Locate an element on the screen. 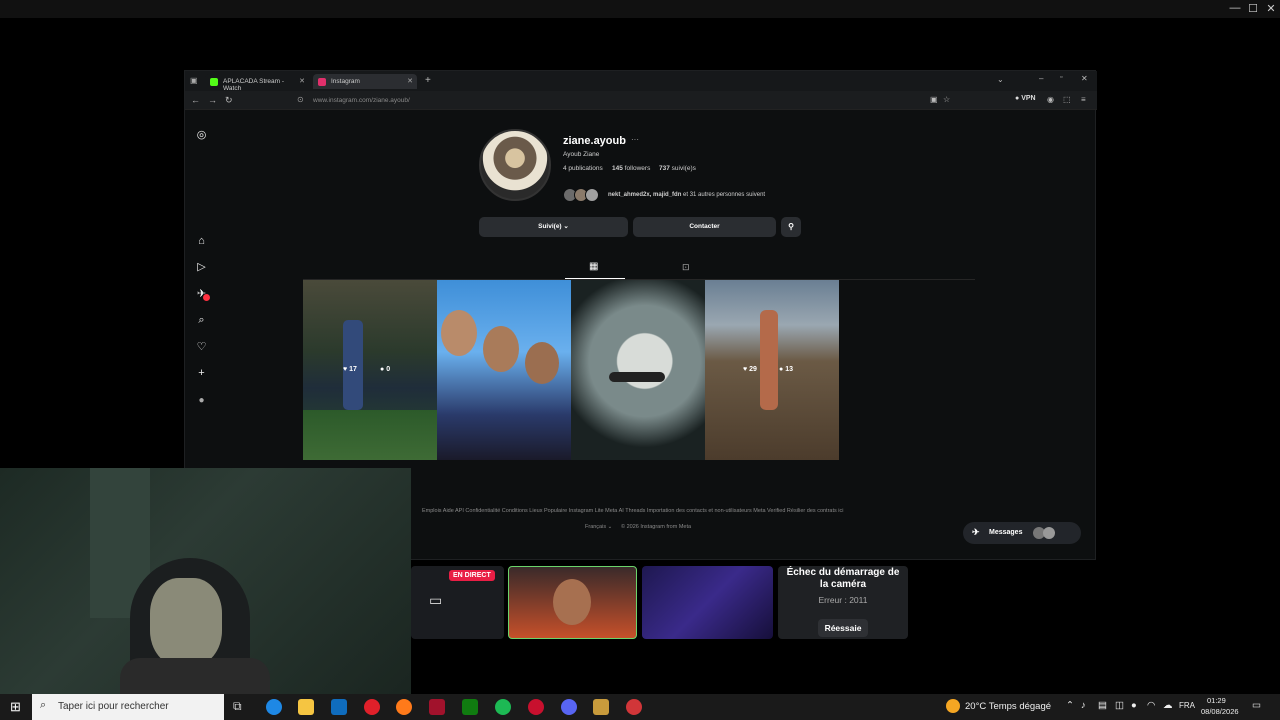  vpn-label: VPN is located at coordinates (1028, 98).